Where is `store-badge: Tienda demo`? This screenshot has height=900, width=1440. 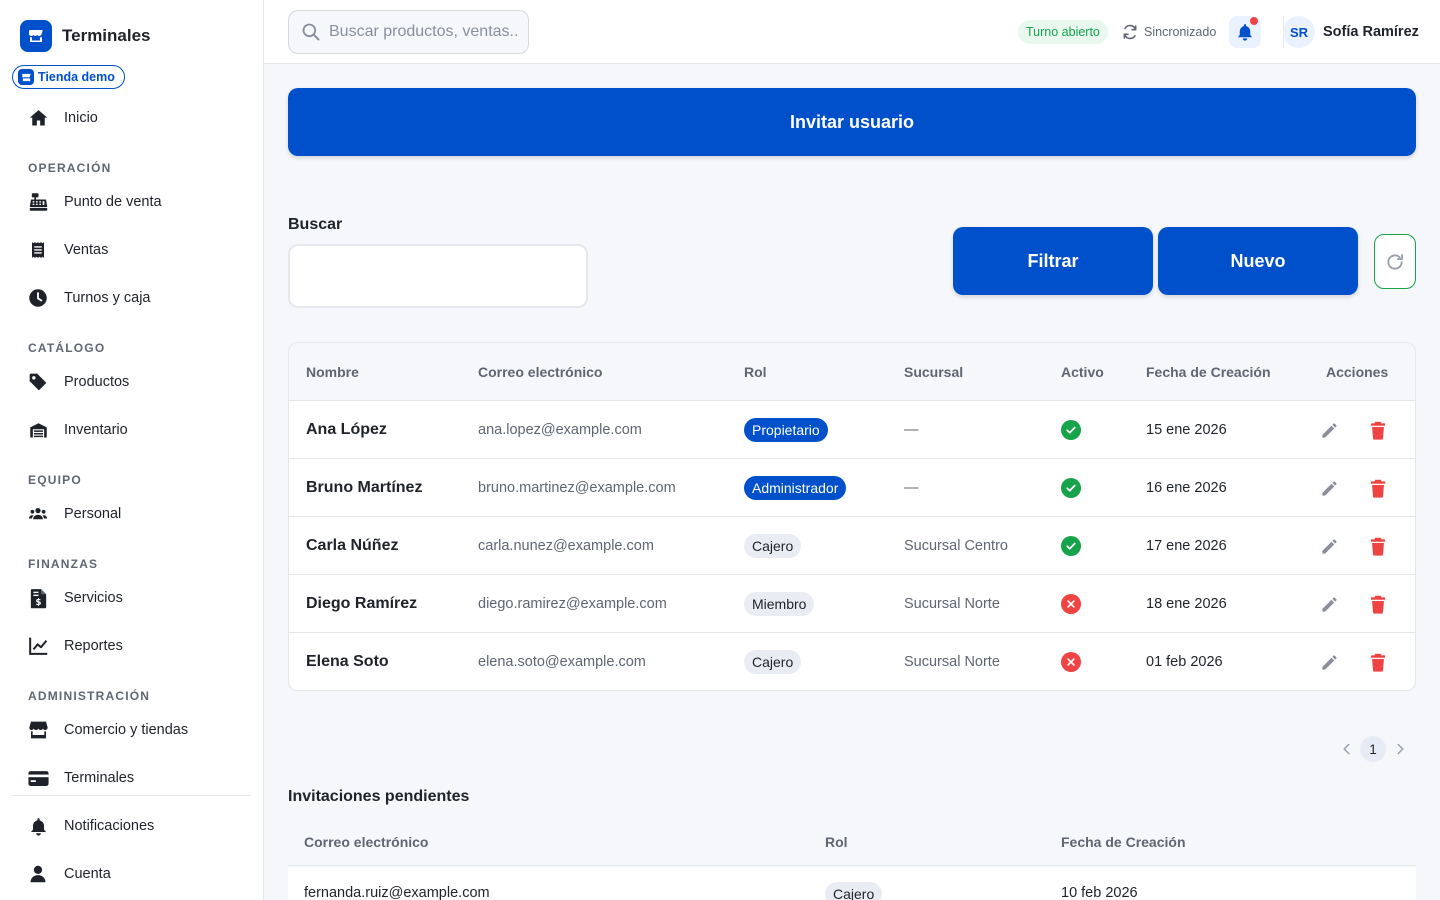 store-badge: Tienda demo is located at coordinates (68, 77).